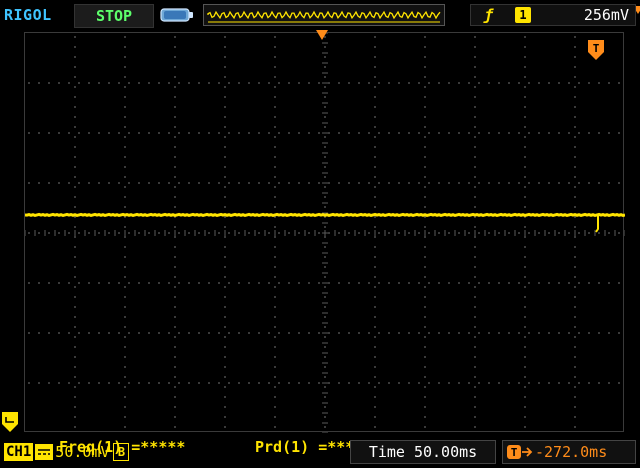 Image resolution: width=640 pixels, height=468 pixels. I want to click on rising-edge-icon: ƒ, so click(489, 15).